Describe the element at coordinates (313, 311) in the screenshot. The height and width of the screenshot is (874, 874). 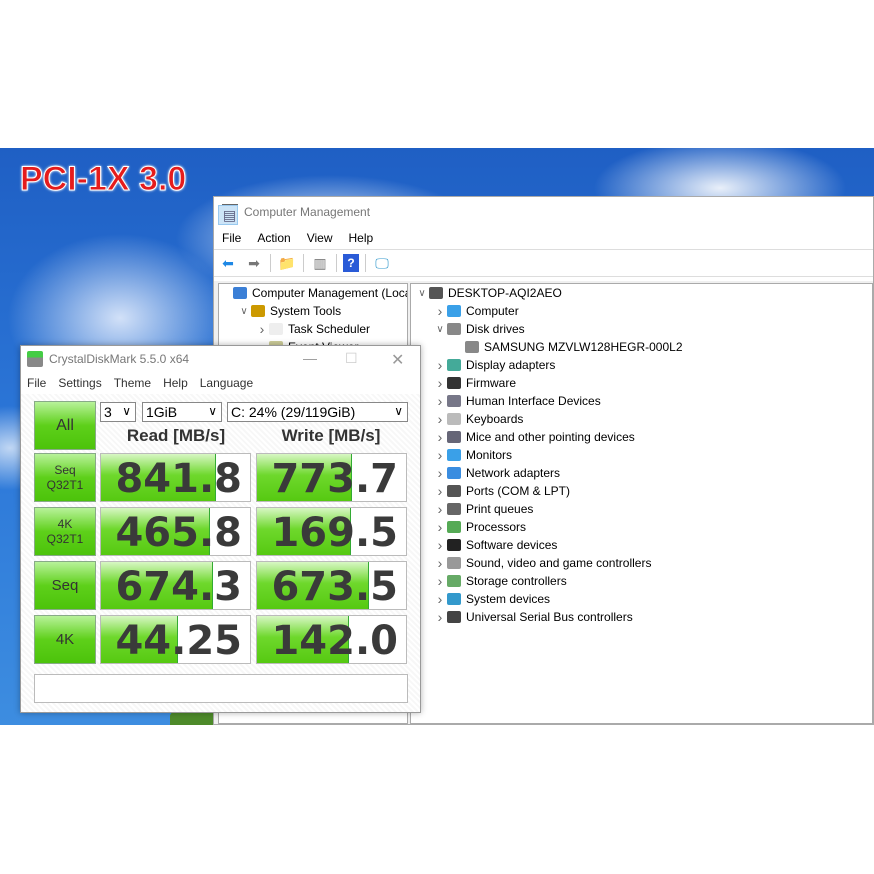
I see `tree-item: ∨ System Tools` at that location.